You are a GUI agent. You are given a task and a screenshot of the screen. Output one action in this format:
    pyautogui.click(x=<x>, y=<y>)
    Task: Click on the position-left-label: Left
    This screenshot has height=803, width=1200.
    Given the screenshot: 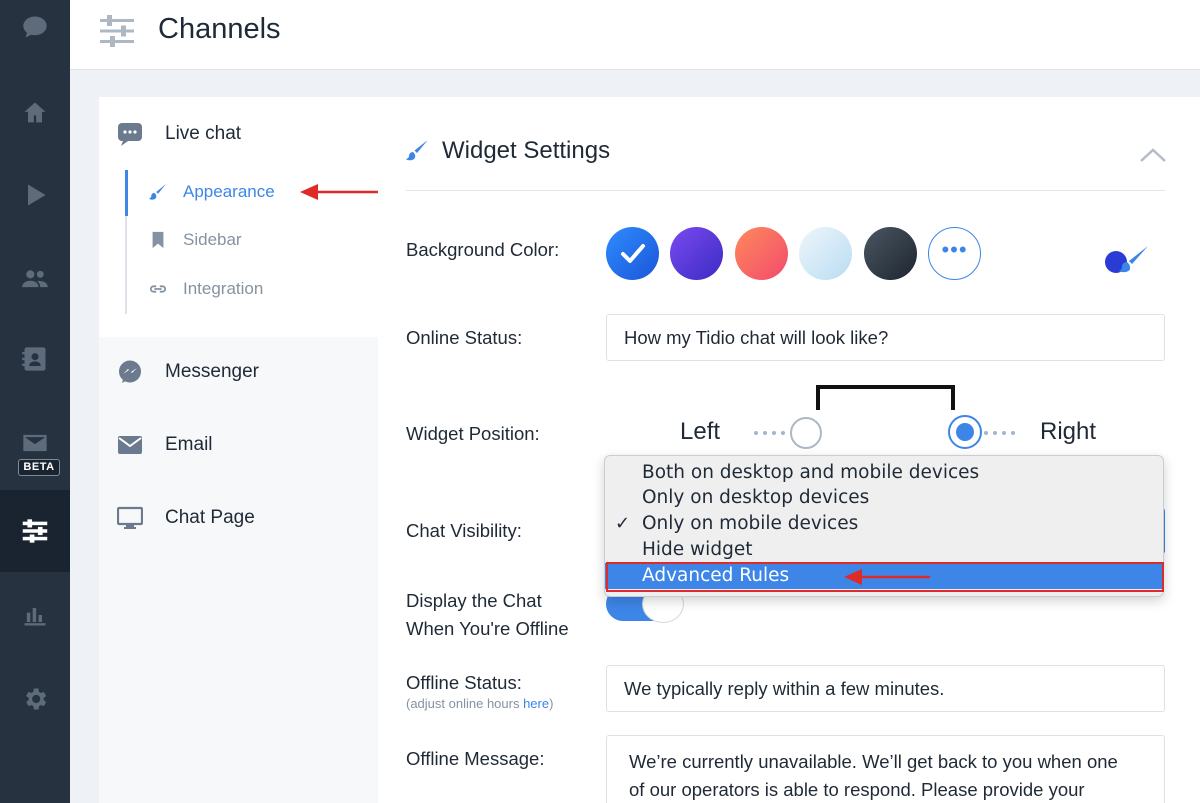 What is the action you would take?
    pyautogui.click(x=700, y=431)
    